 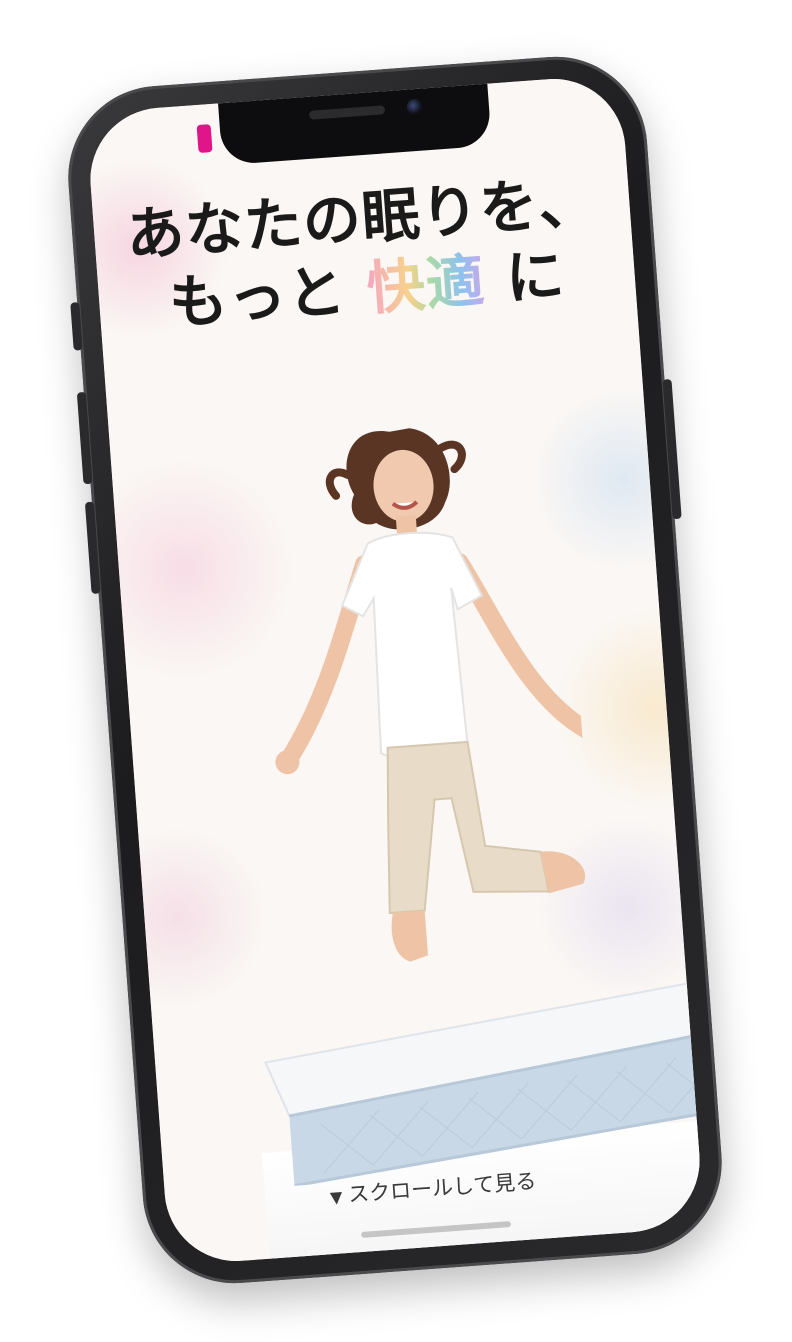 I want to click on status-indicator, so click(x=204, y=138).